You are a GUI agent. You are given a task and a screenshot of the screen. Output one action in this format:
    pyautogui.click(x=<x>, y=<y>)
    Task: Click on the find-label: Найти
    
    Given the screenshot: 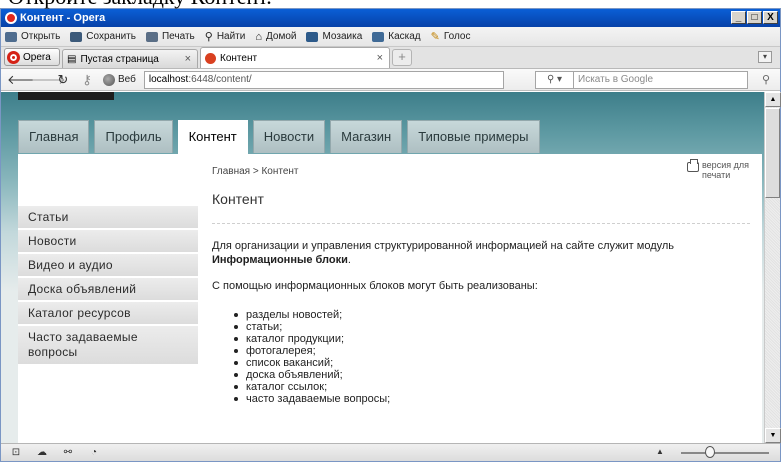 What is the action you would take?
    pyautogui.click(x=231, y=36)
    